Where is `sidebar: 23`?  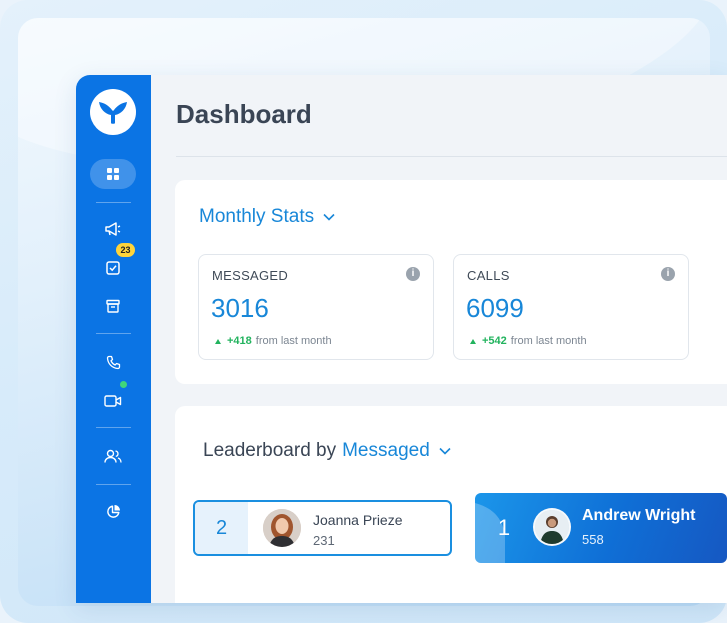 sidebar: 23 is located at coordinates (113, 339).